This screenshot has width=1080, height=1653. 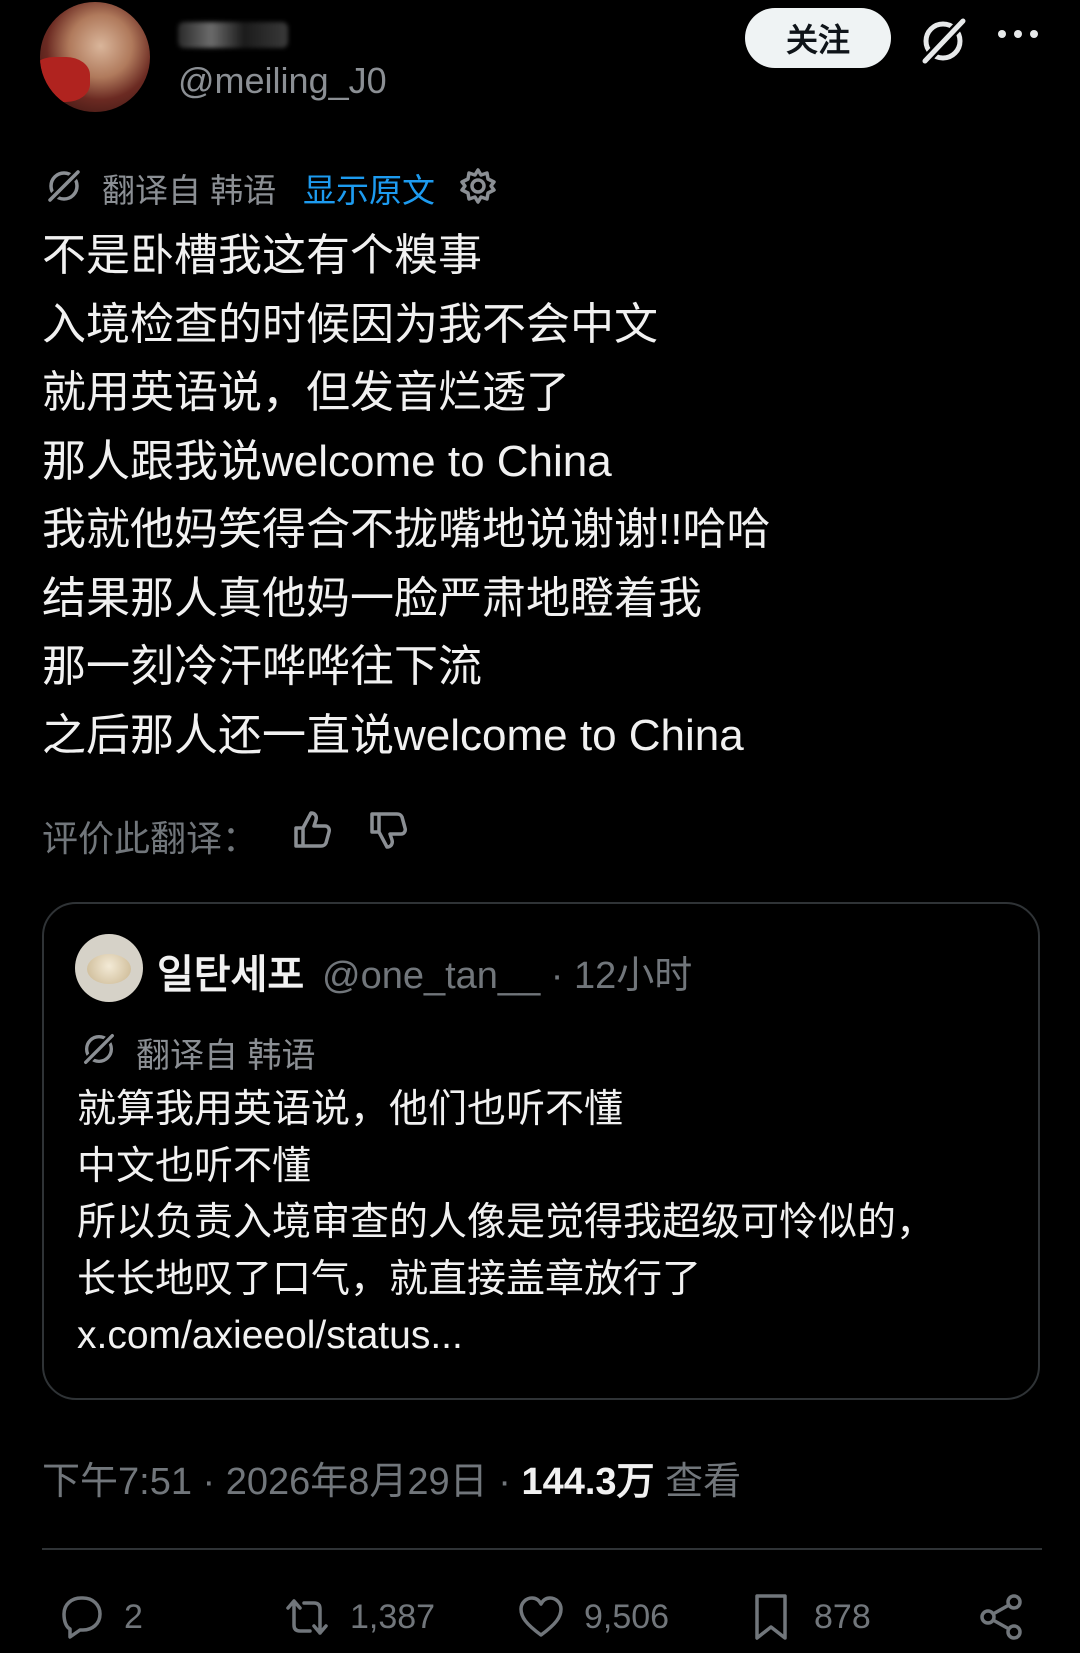 I want to click on thumbs-up-icon, so click(x=312, y=830).